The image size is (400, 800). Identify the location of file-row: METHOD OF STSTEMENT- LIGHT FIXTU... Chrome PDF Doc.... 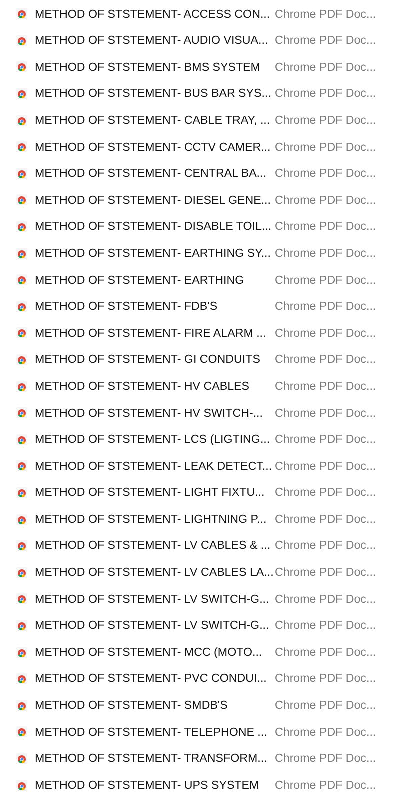
(200, 493).